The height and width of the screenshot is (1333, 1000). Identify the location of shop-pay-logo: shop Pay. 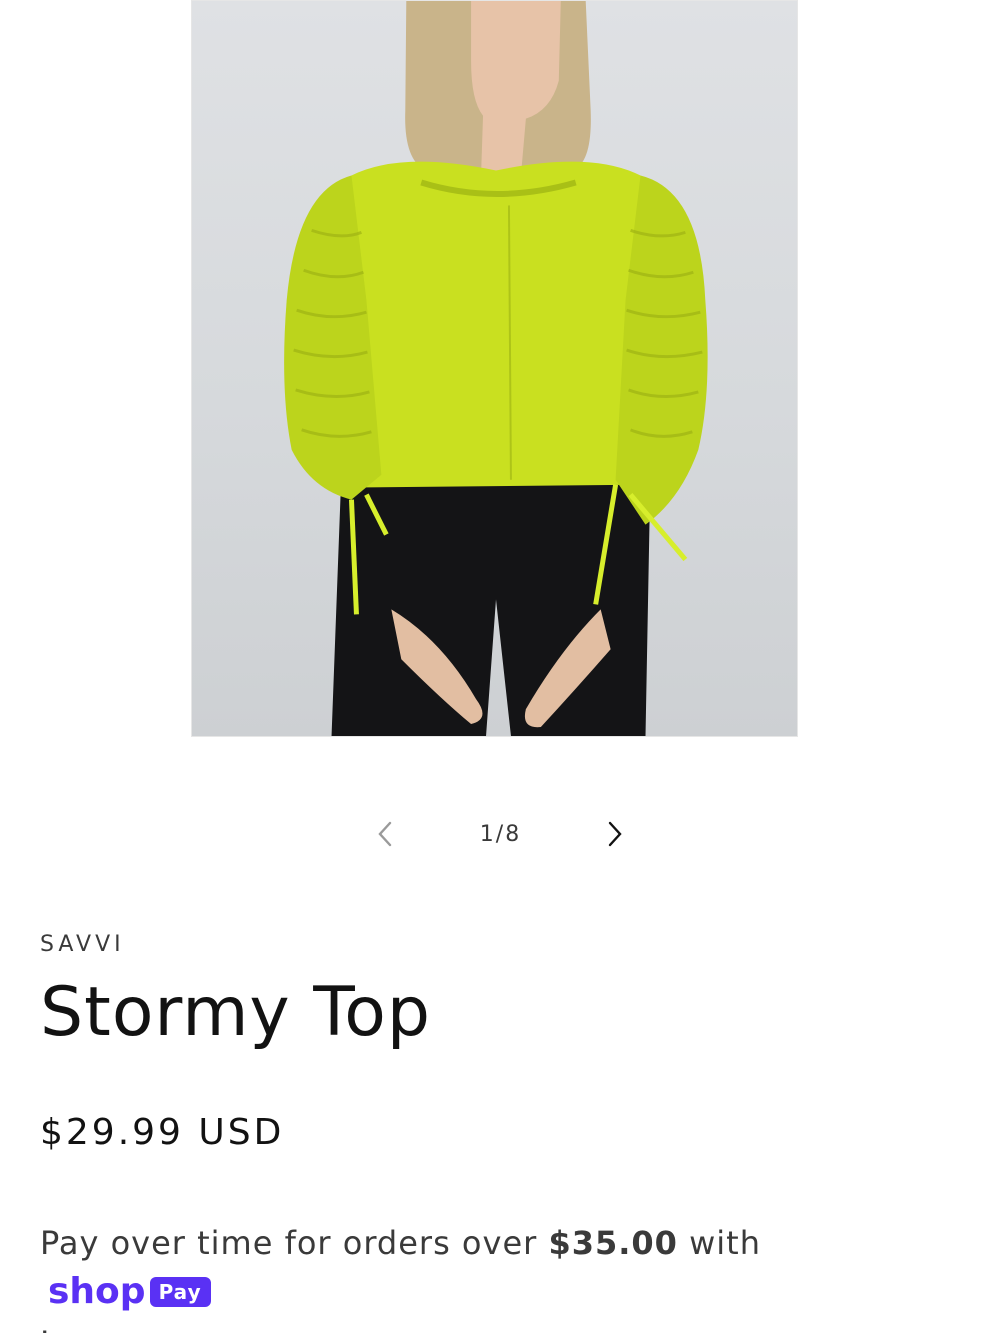
(129, 1292).